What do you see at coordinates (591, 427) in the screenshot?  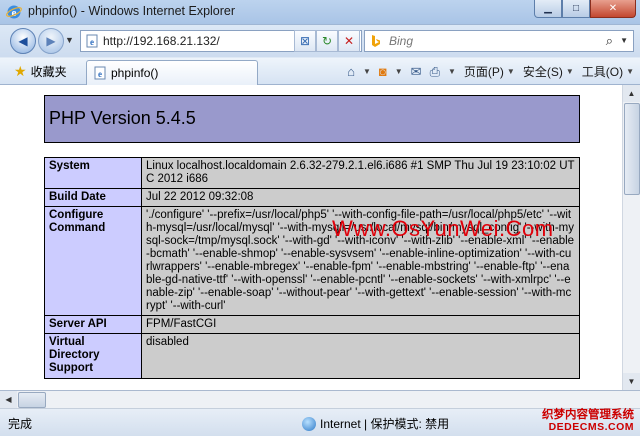 I see `corner-watermark-line2: DEDECMS.COM` at bounding box center [591, 427].